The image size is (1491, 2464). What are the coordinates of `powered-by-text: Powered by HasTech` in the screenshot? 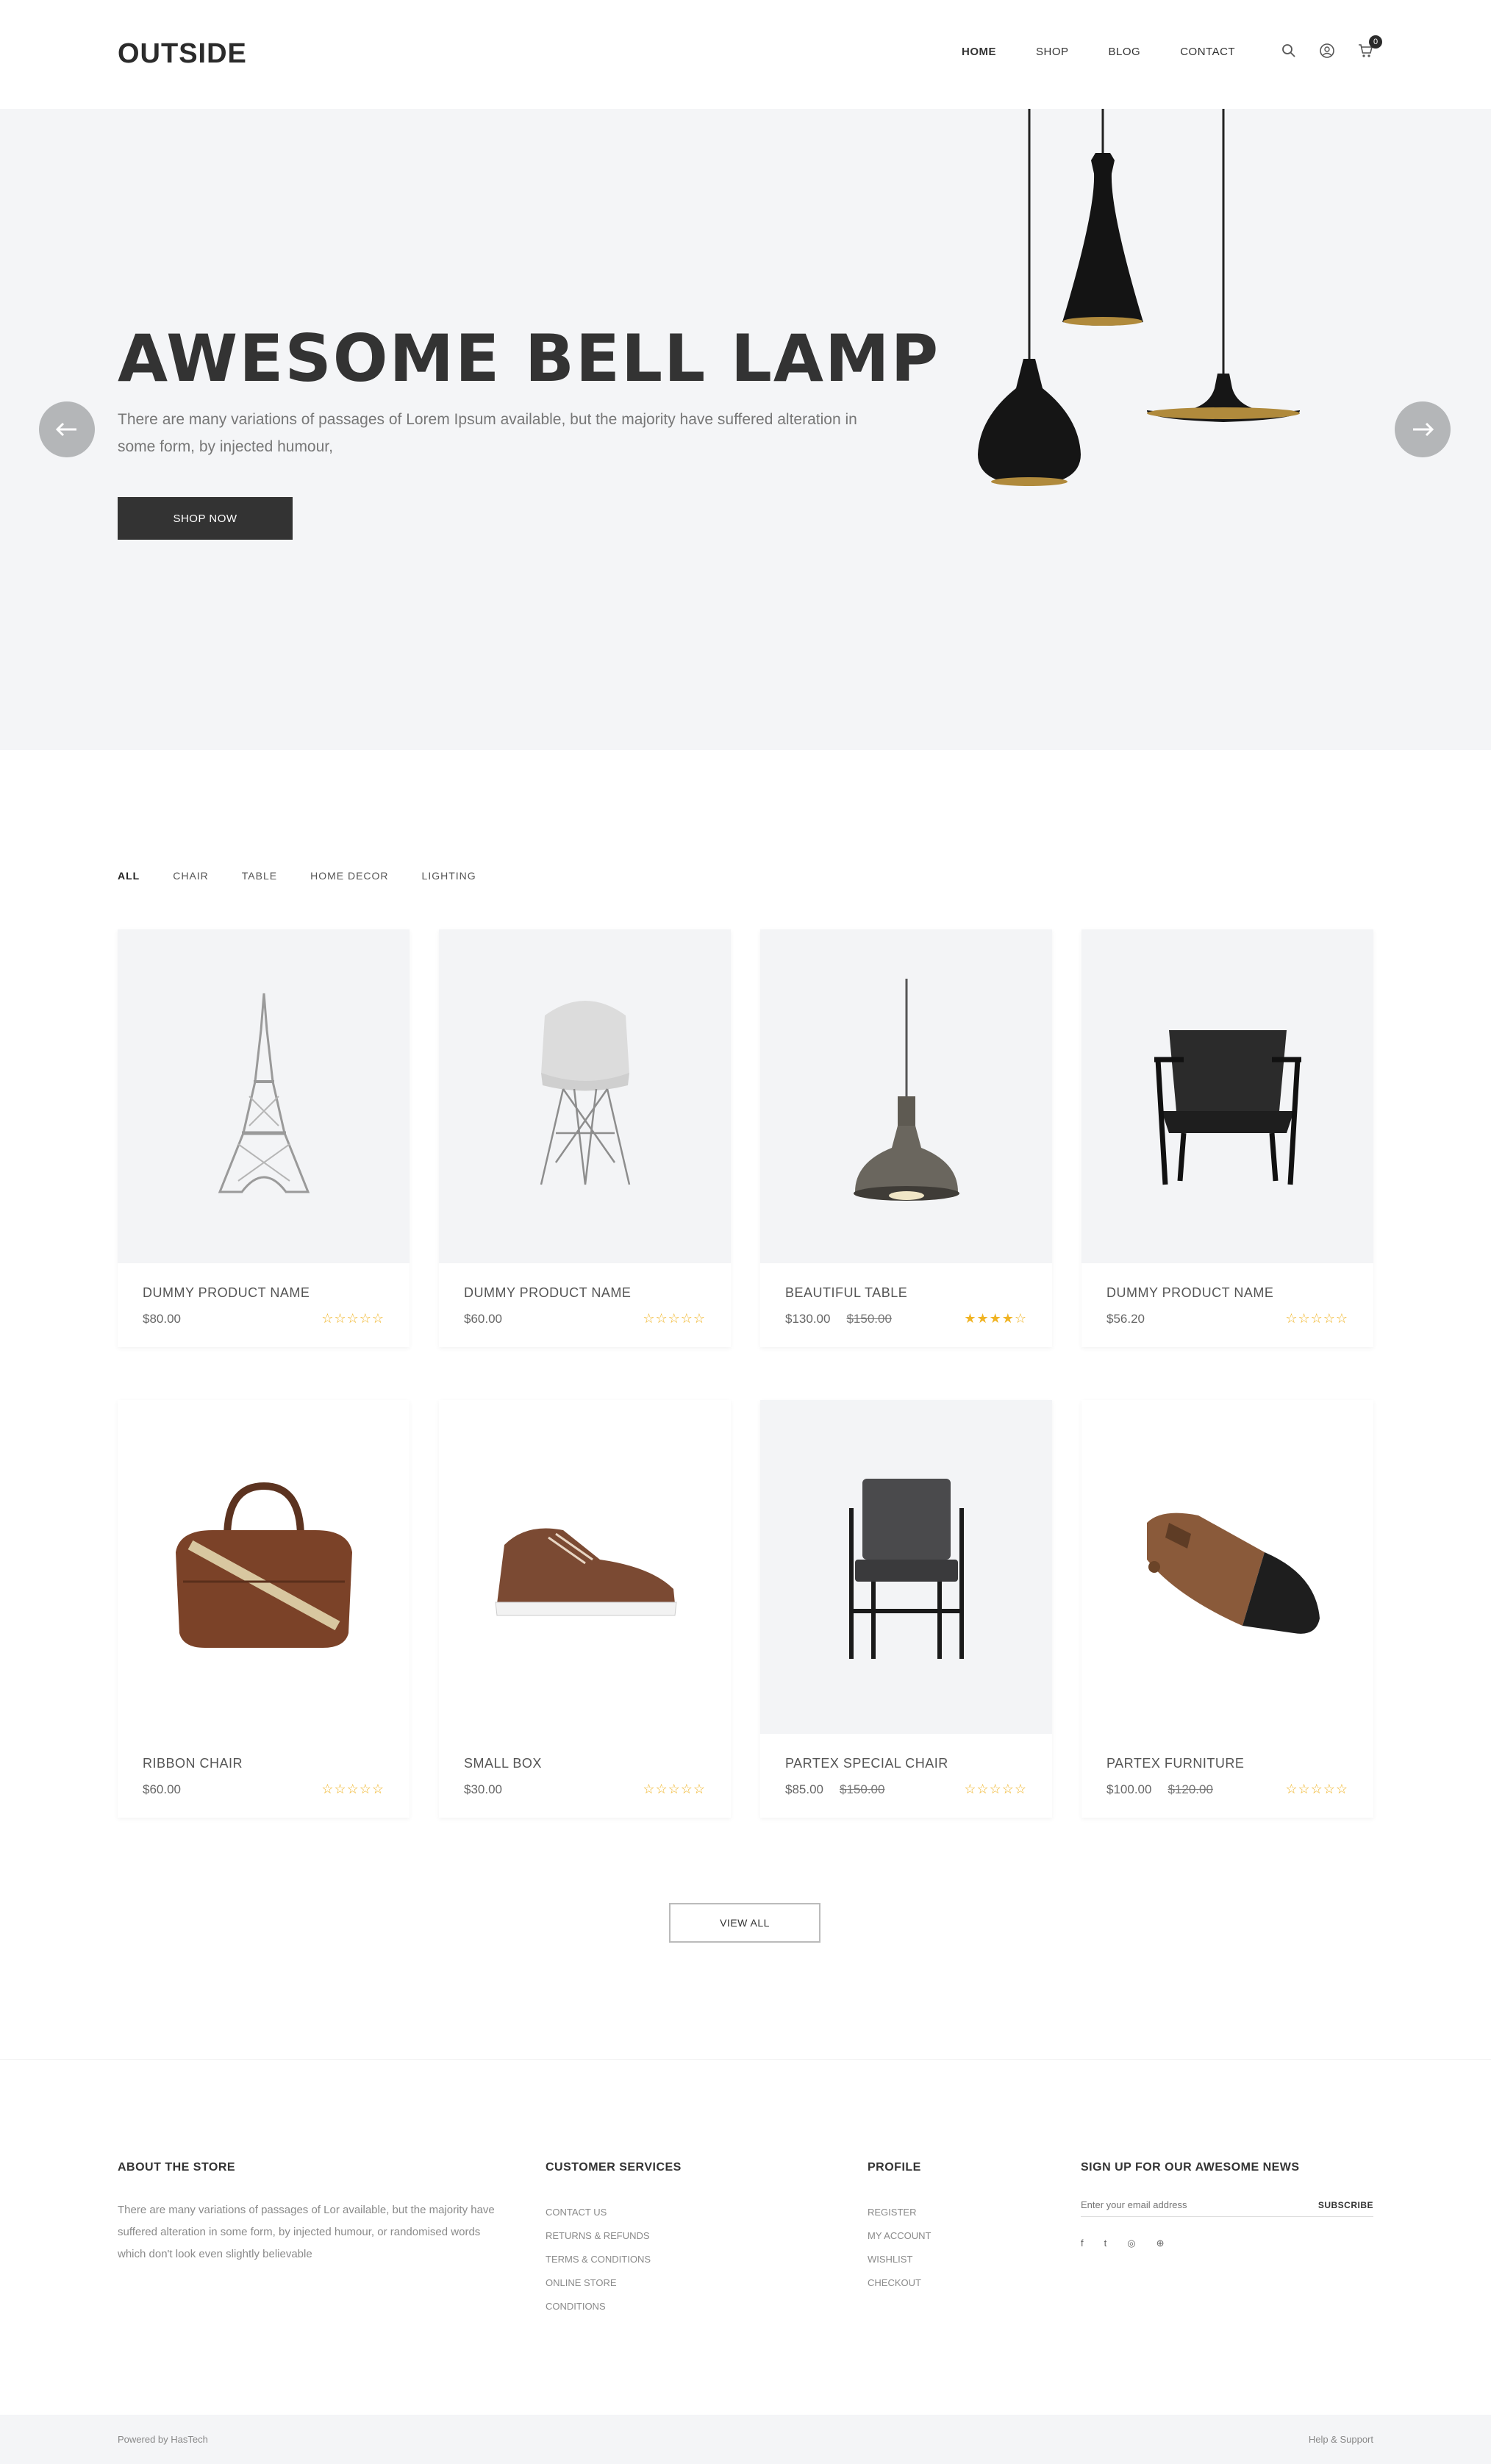 It's located at (163, 2439).